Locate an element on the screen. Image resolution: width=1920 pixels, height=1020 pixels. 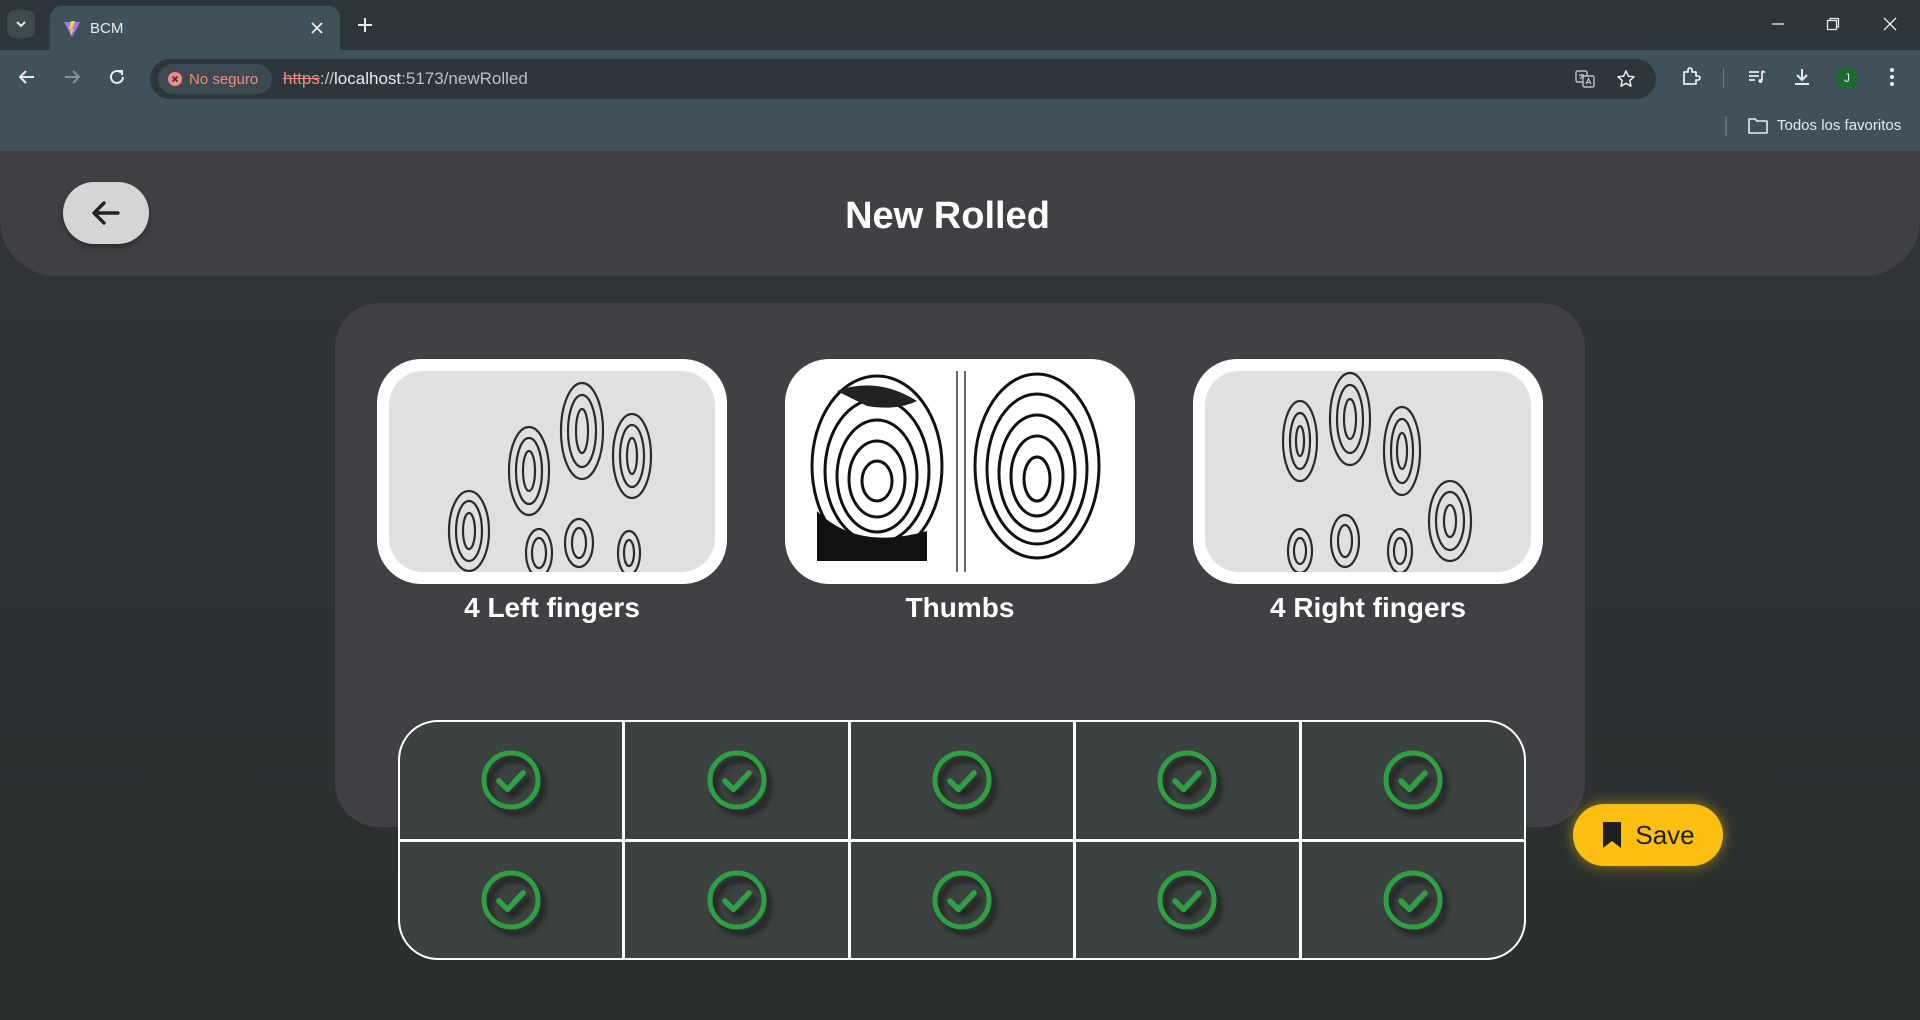
new-tab-button is located at coordinates (365, 25).